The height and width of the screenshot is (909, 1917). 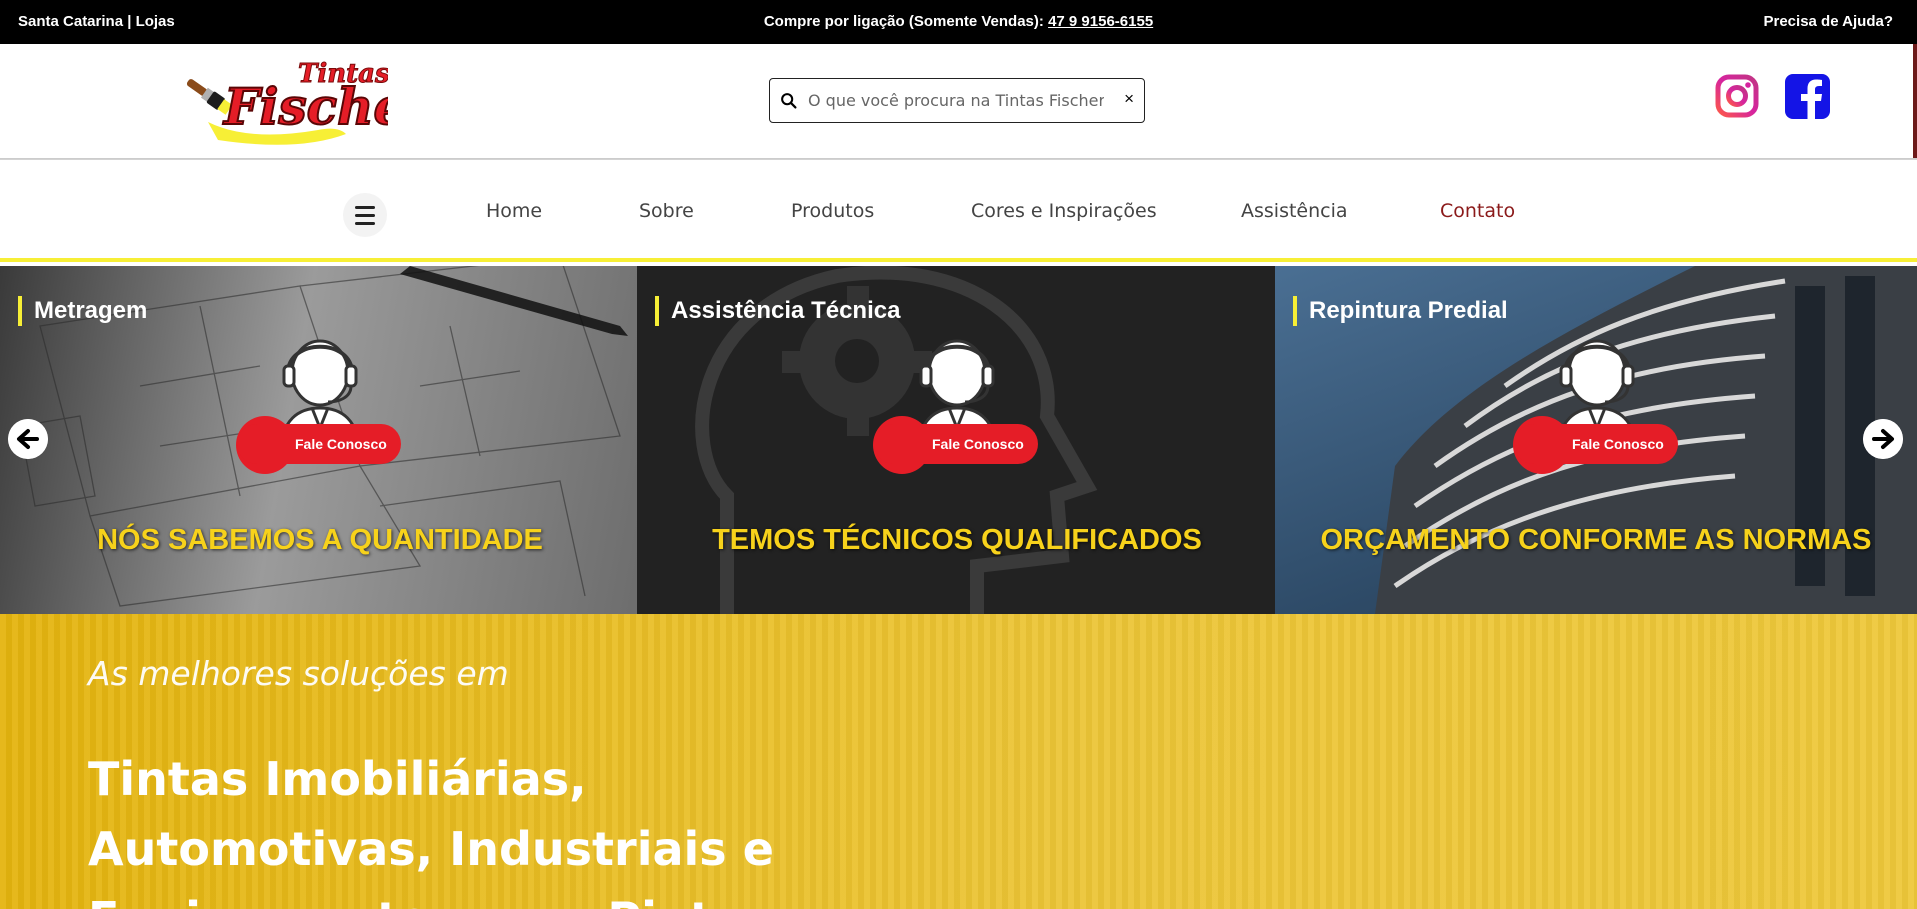 What do you see at coordinates (320, 540) in the screenshot?
I see `slide-headline: NÓS SABEMOS A QUANTIDADE` at bounding box center [320, 540].